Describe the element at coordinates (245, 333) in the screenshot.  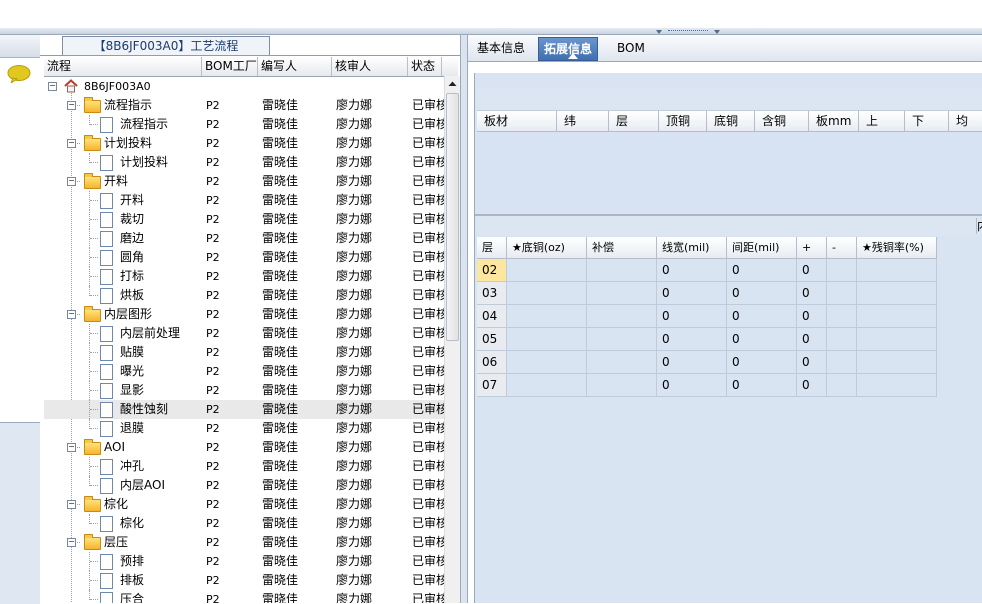
I see `tree-row: 内层前处理 P2 雷晓佳 廖力娜 已审核` at that location.